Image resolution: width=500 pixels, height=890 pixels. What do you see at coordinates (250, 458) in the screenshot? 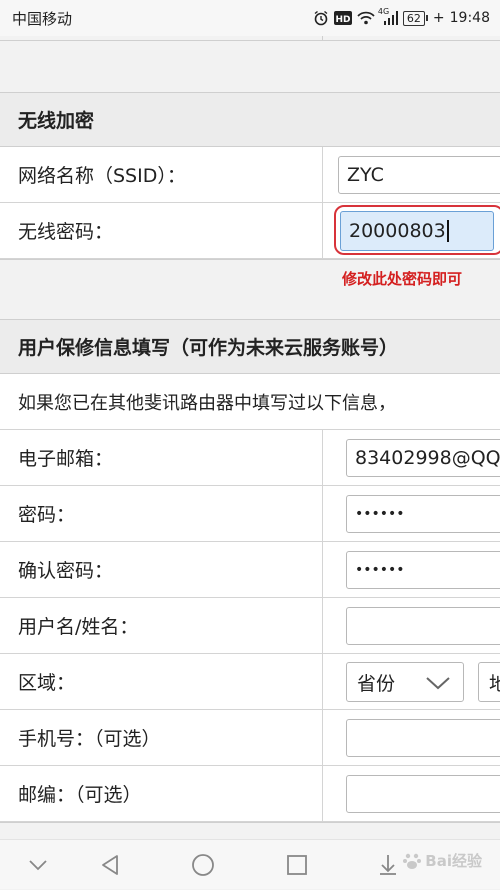
I see `email-row: 电子邮箱： 83402998@QQ` at bounding box center [250, 458].